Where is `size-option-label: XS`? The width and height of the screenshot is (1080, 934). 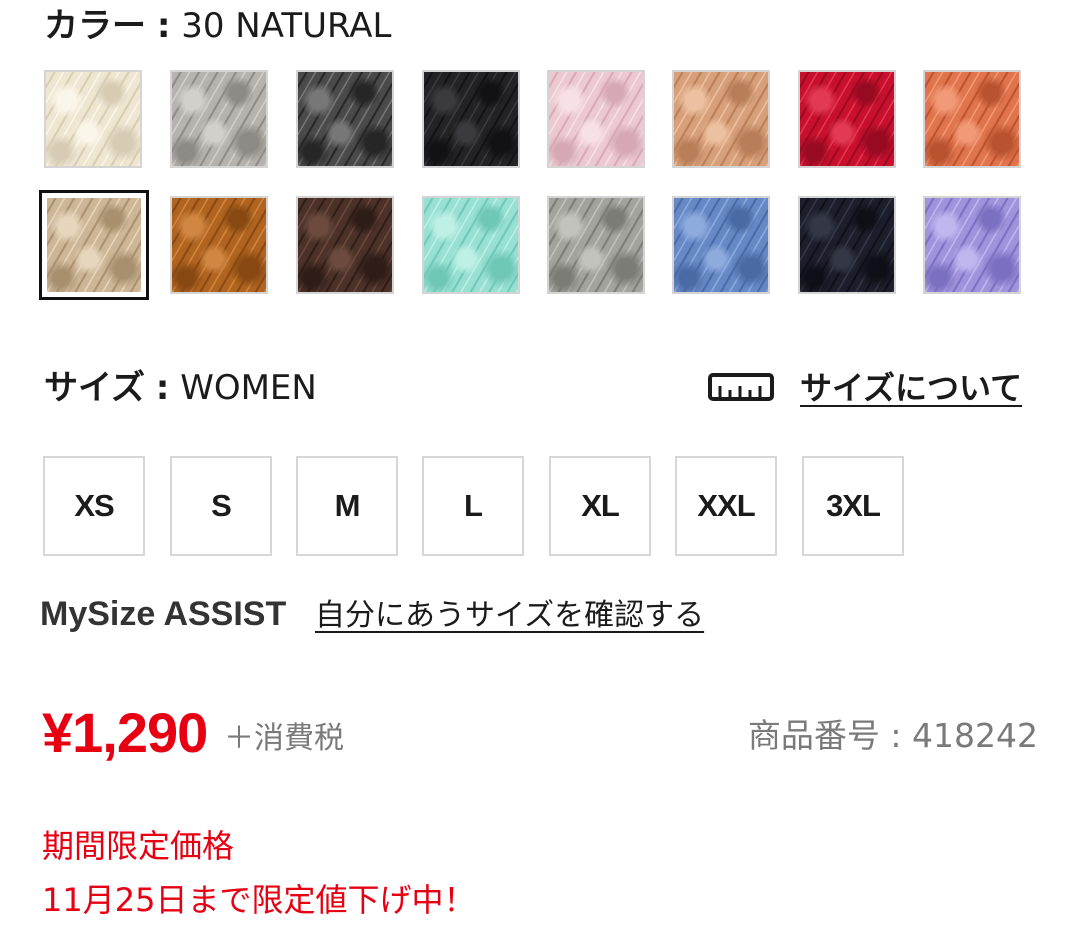
size-option-label: XS is located at coordinates (94, 505).